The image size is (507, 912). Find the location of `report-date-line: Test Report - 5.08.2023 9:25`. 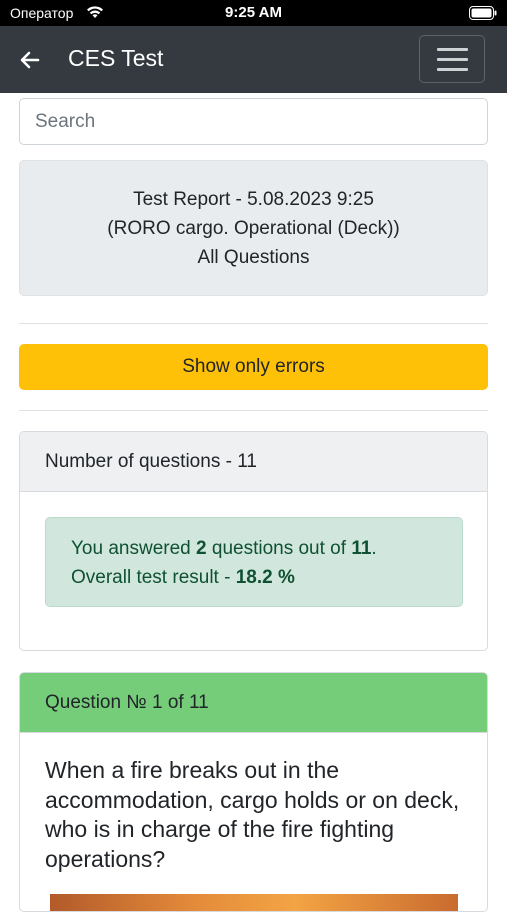

report-date-line: Test Report - 5.08.2023 9:25 is located at coordinates (253, 199).